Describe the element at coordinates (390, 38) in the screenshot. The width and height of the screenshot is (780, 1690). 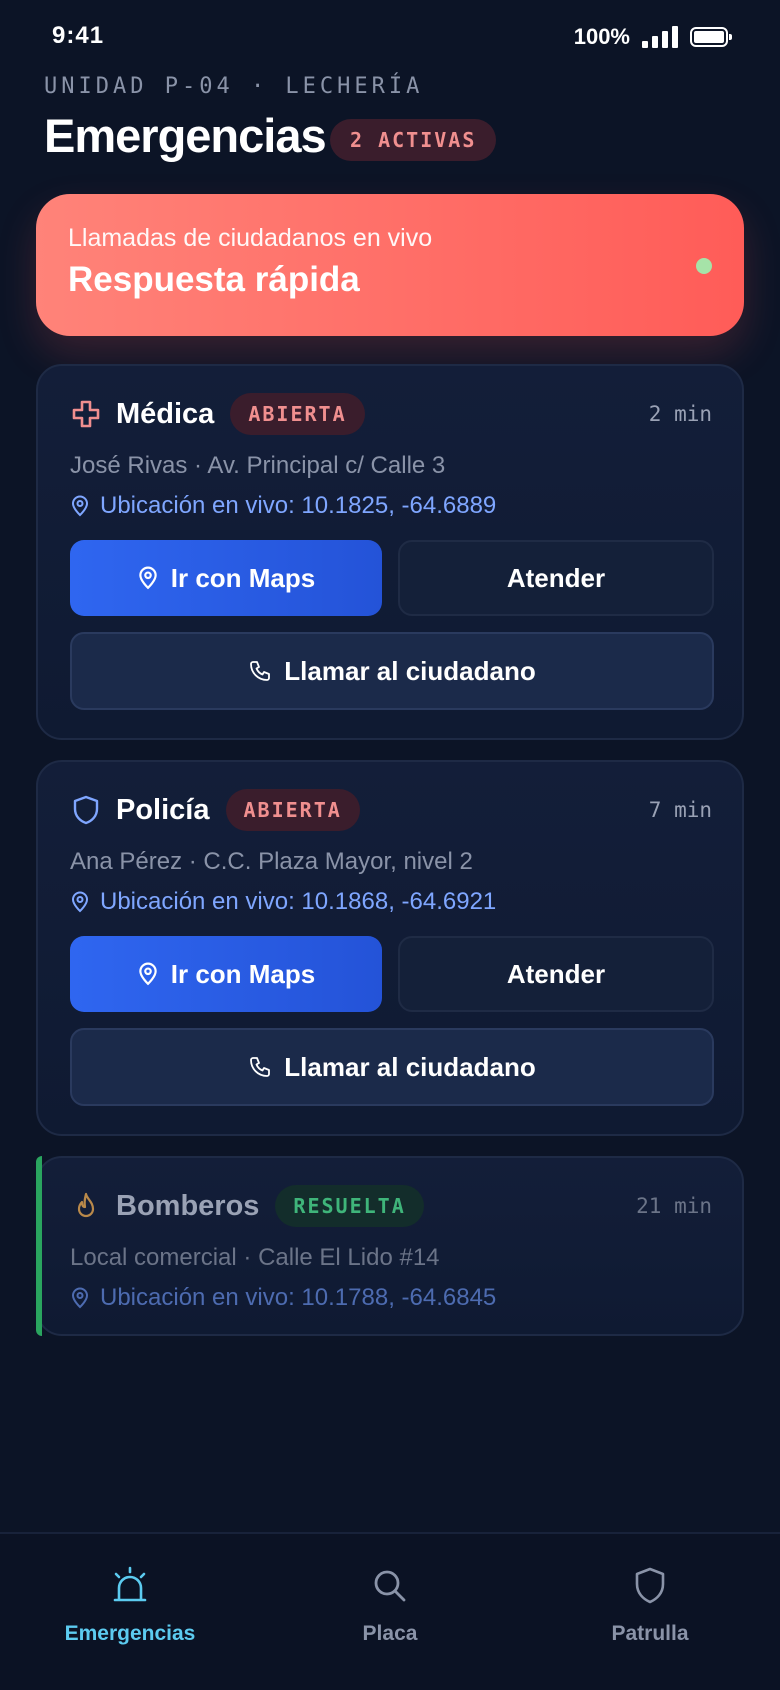
I see `status-bar: 9:41 100%` at that location.